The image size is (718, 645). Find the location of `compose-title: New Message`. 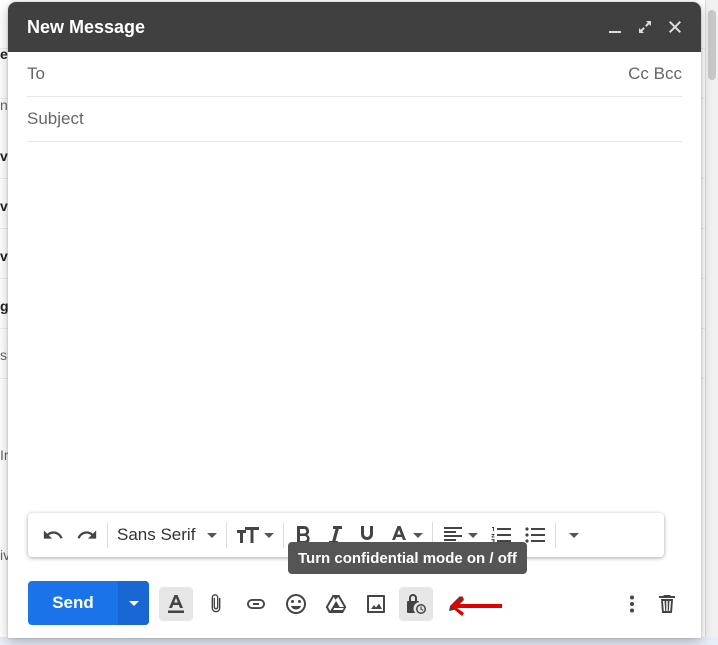

compose-title: New Message is located at coordinates (86, 26).